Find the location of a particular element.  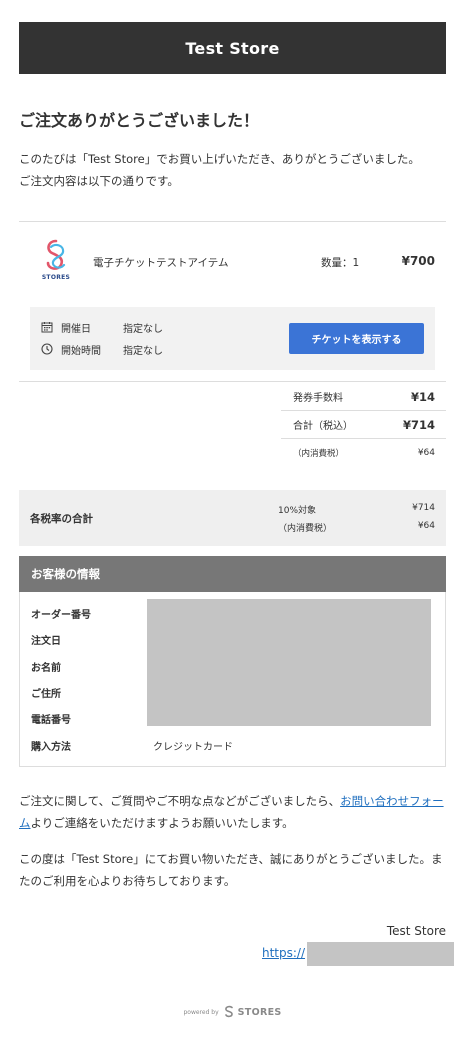

payment-method-label: 購入方法 is located at coordinates (51, 747).